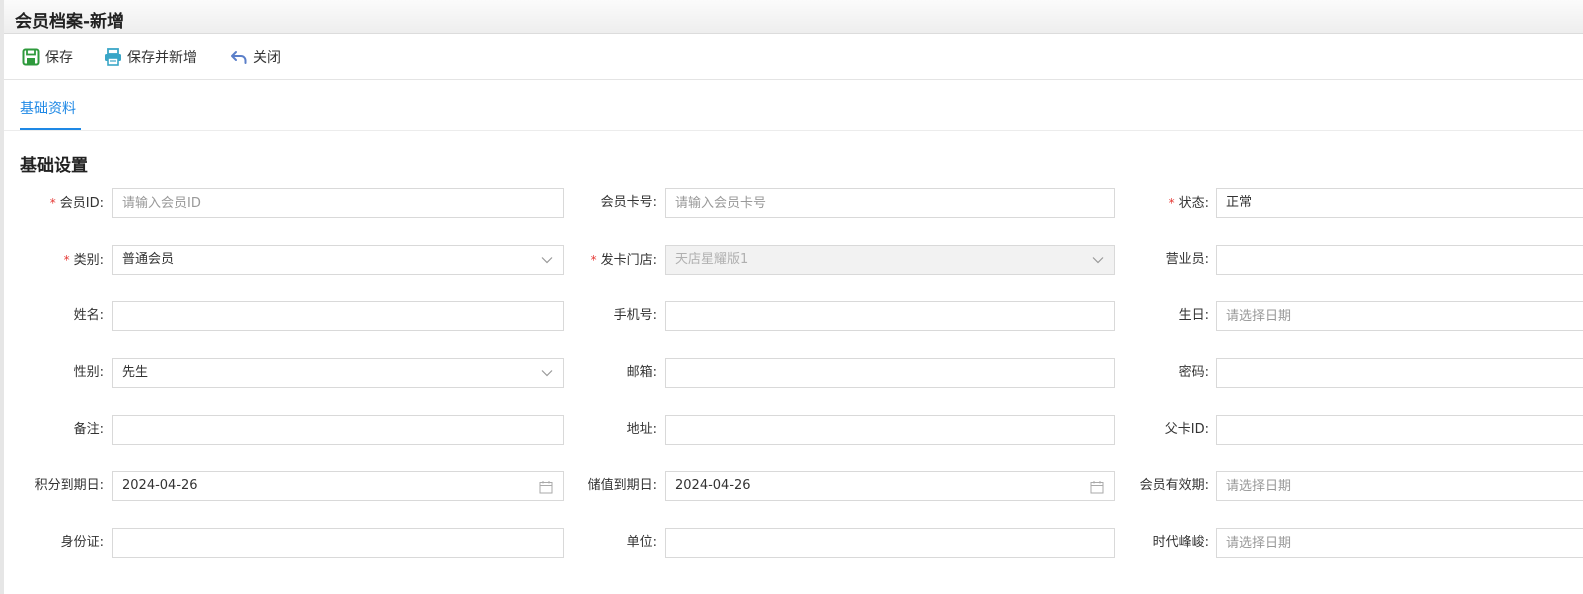  I want to click on gender-label: 性别:, so click(88, 372).